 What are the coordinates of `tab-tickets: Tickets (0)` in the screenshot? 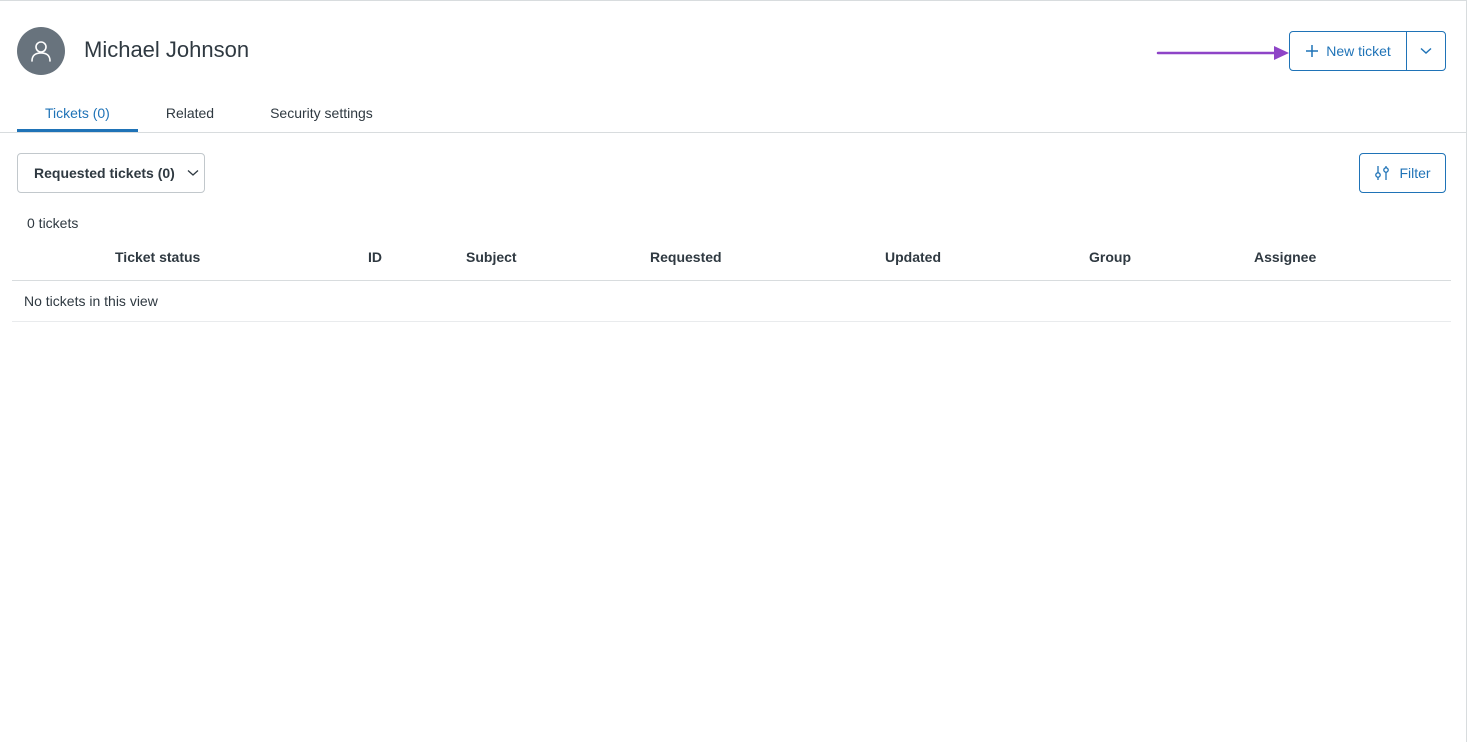 It's located at (77, 115).